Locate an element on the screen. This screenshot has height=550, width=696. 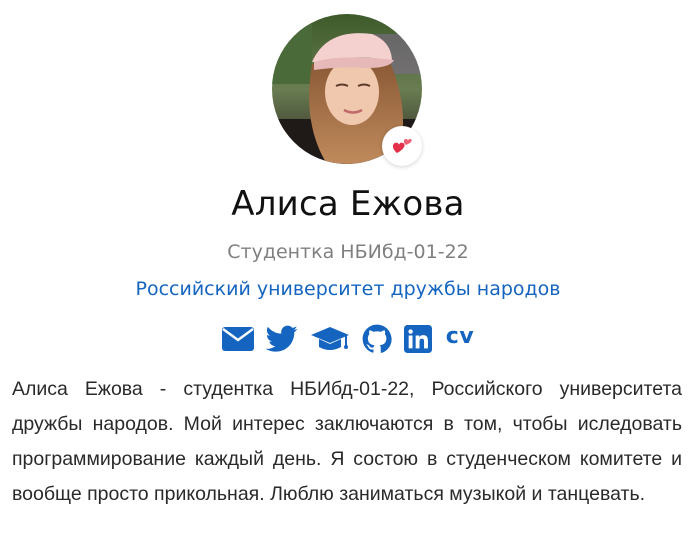
linkedin-link is located at coordinates (417, 339).